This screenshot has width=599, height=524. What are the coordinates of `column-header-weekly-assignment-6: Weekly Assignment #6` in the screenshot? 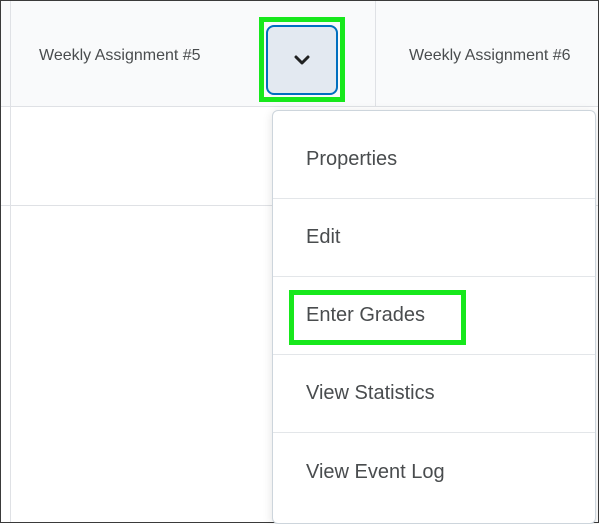 It's located at (490, 56).